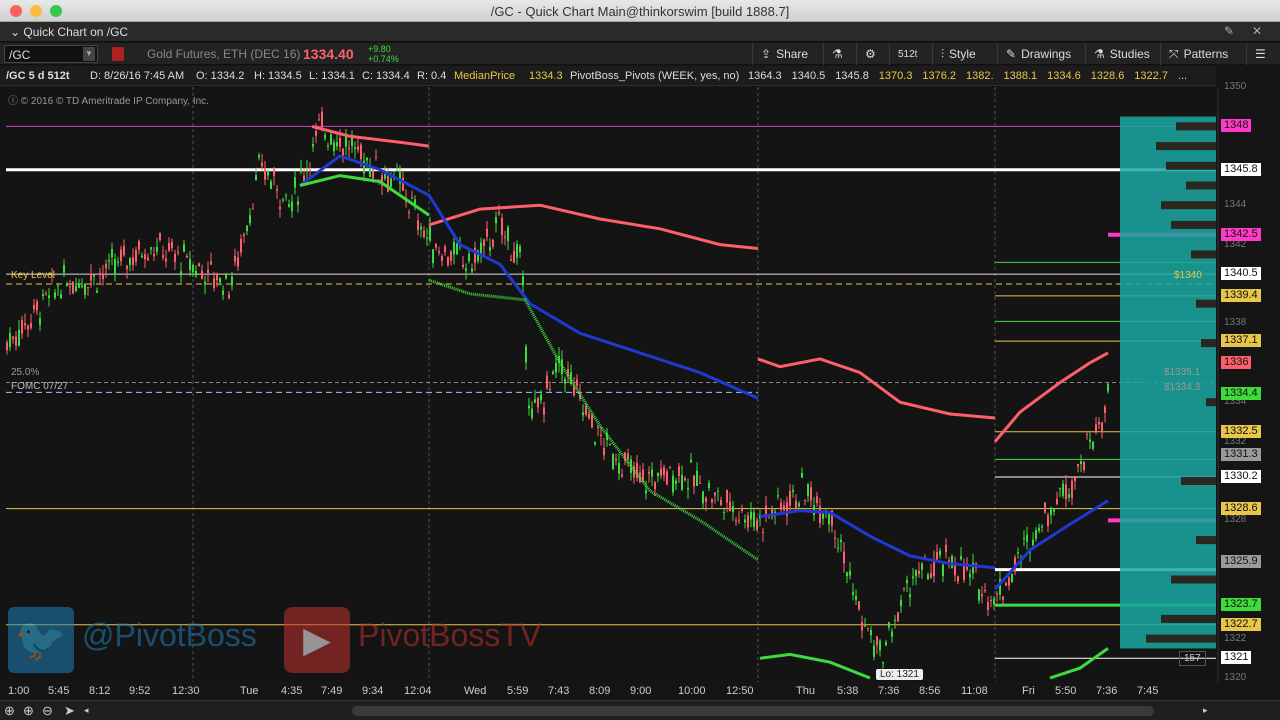  I want to click on quick-chart-label: ⌄ Quick Chart on /GC, so click(69, 32).